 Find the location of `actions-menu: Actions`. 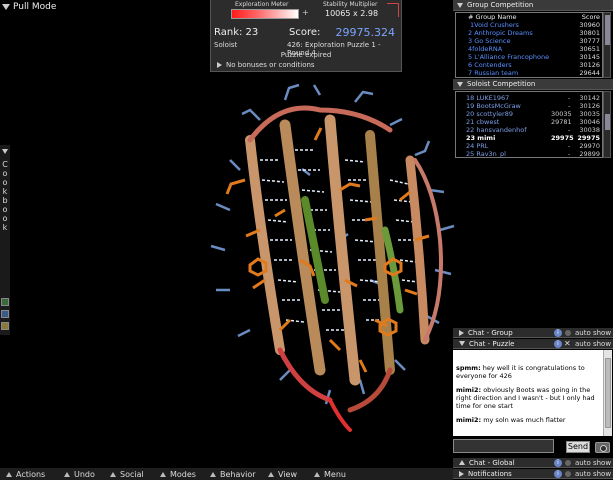

actions-menu: Actions is located at coordinates (29, 474).